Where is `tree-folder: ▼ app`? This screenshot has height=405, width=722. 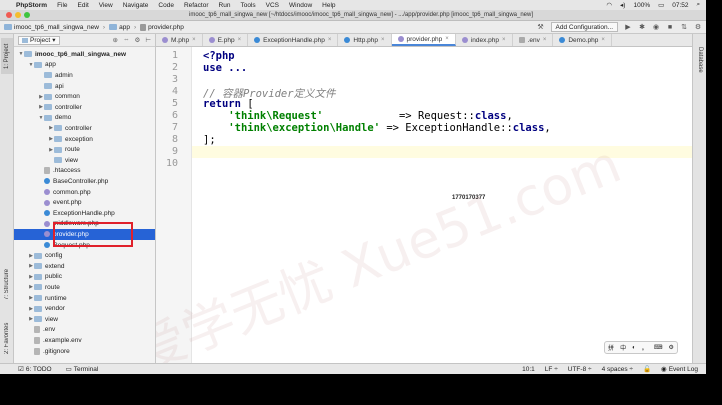
tree-folder: ▼ app is located at coordinates (84, 65).